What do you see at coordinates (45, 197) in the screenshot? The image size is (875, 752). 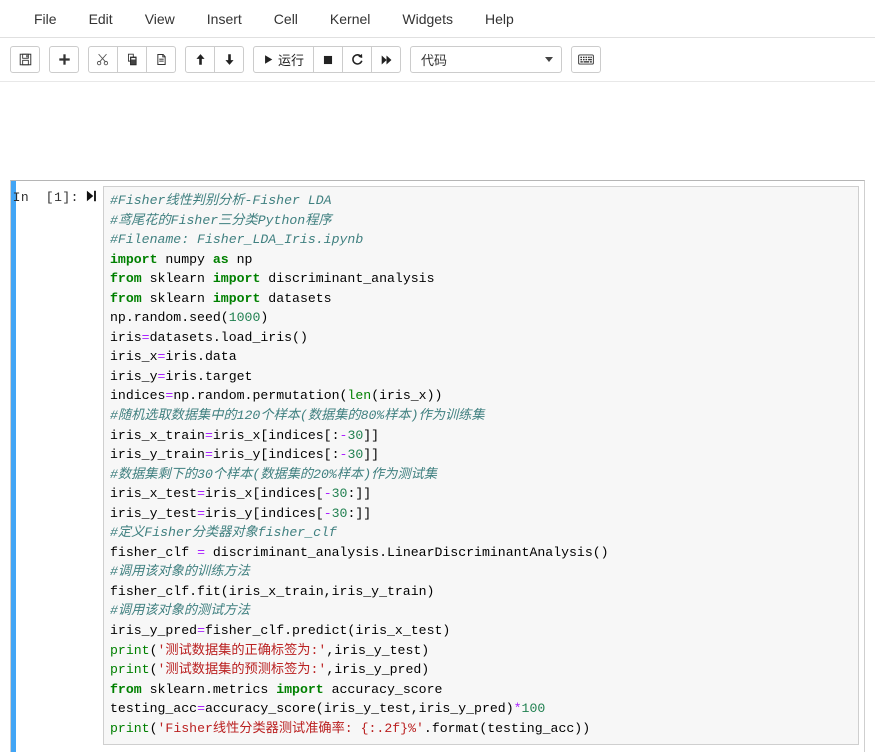 I see `cell-prompt-label: In [1]:` at bounding box center [45, 197].